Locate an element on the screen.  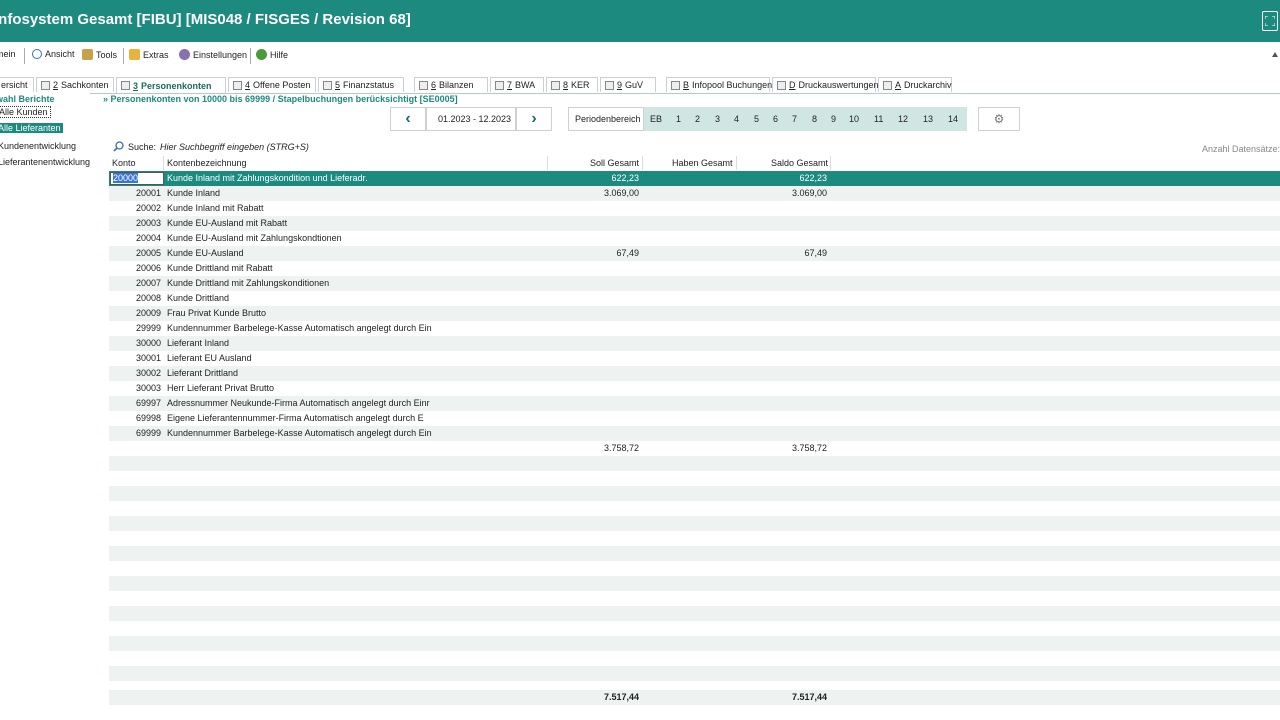
sidebar-item-kundenentwicklung: Kundenentwicklung is located at coordinates (39, 146).